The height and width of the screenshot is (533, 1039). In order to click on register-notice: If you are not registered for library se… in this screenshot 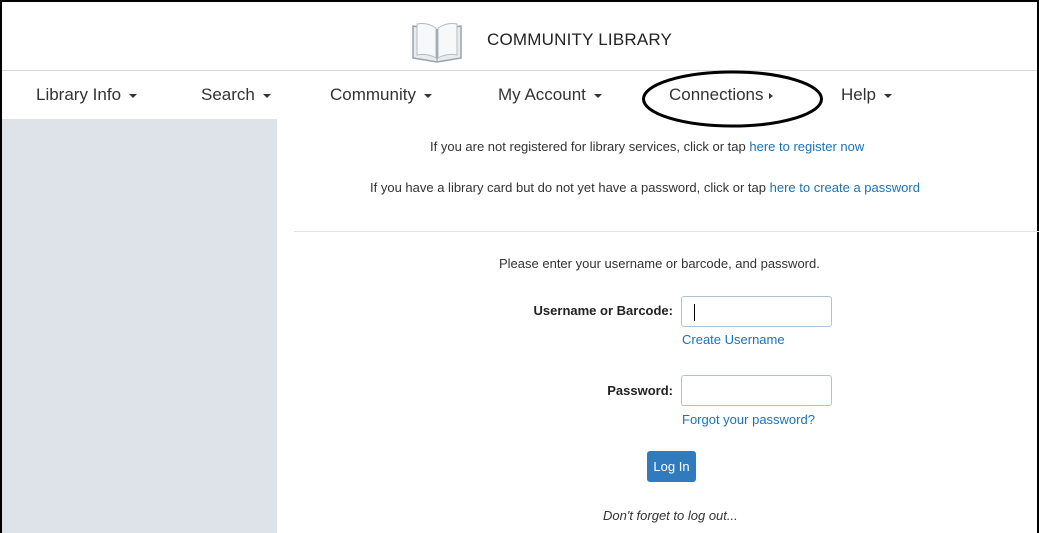, I will do `click(647, 146)`.